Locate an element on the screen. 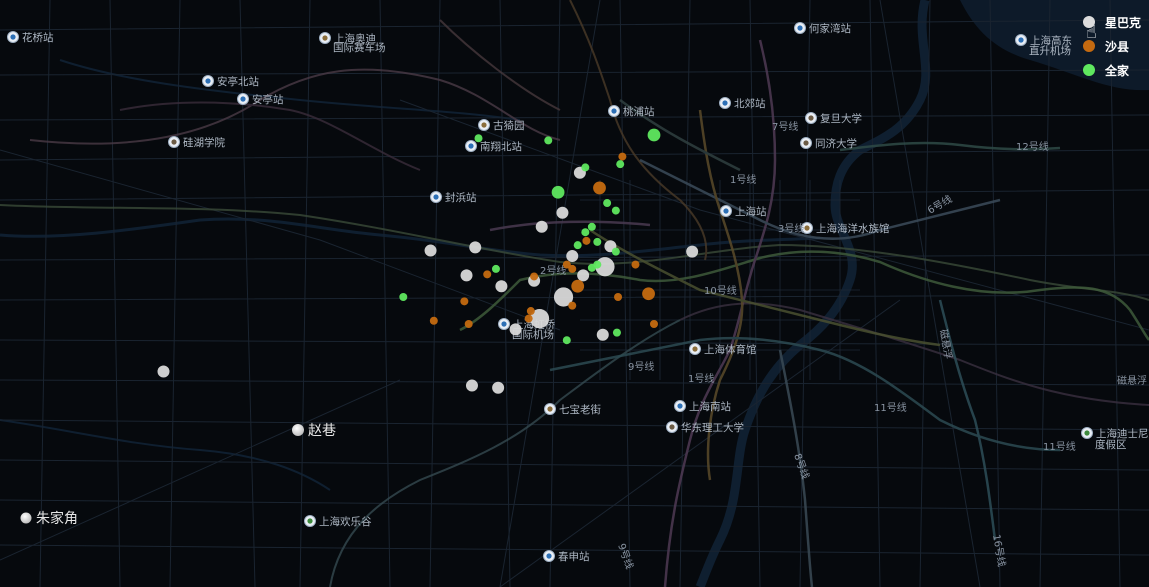 The image size is (1149, 587). place-name: 硅湖学院 is located at coordinates (204, 142).